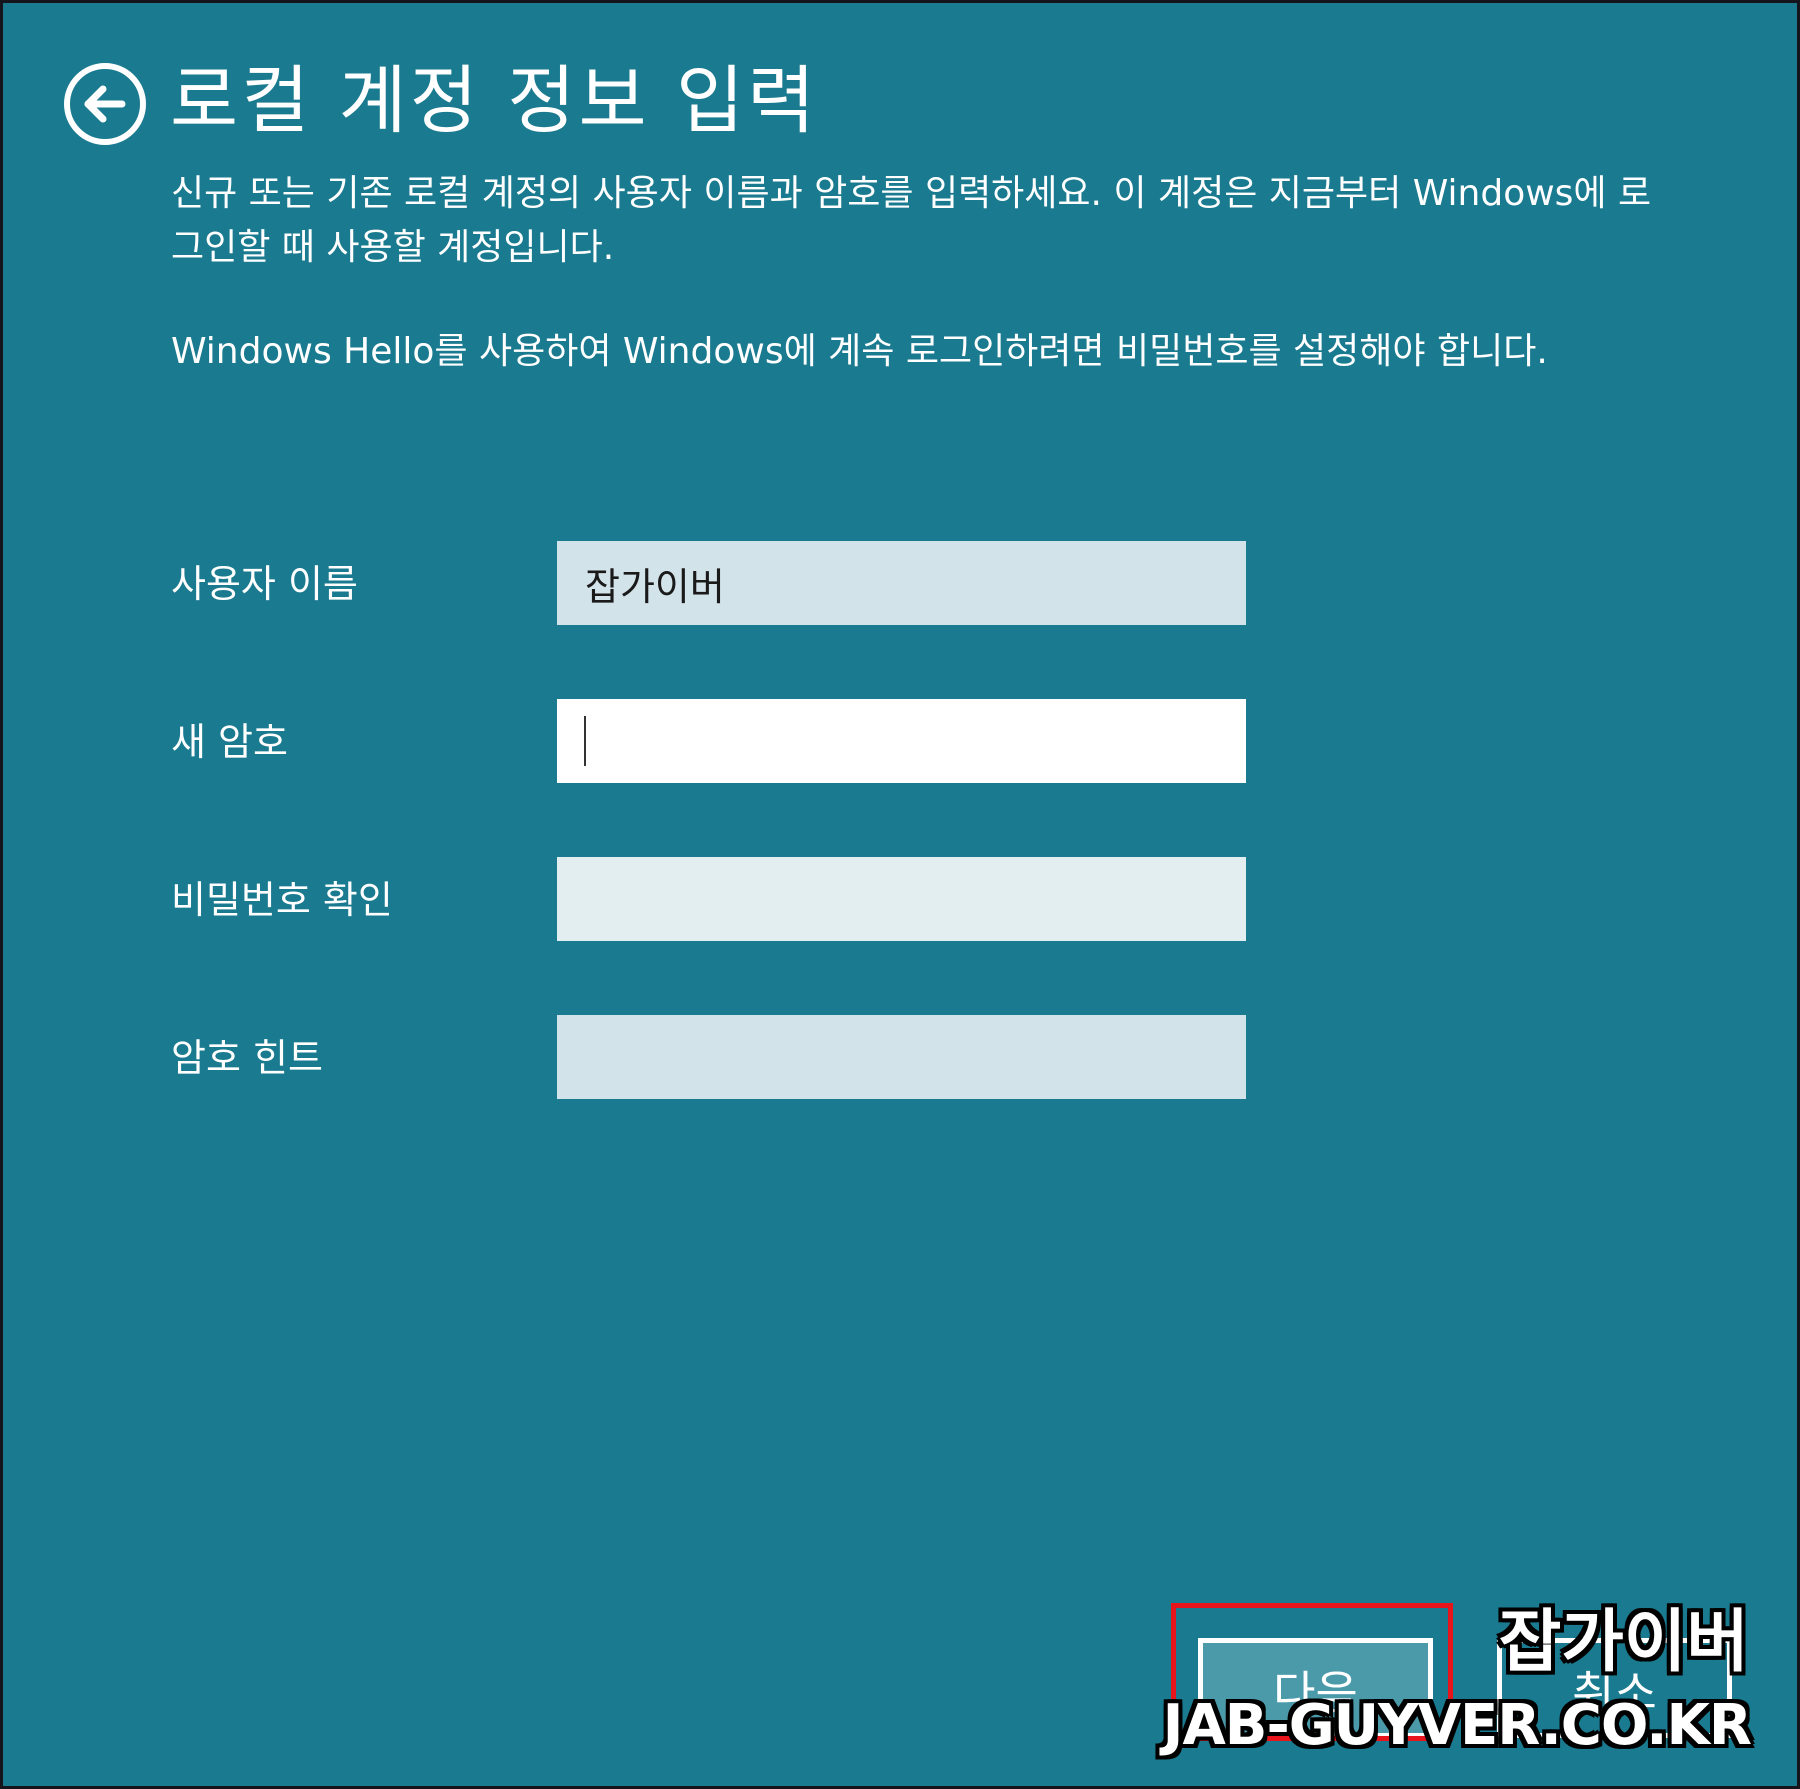 Image resolution: width=1800 pixels, height=1789 pixels. I want to click on text-cursor, so click(585, 741).